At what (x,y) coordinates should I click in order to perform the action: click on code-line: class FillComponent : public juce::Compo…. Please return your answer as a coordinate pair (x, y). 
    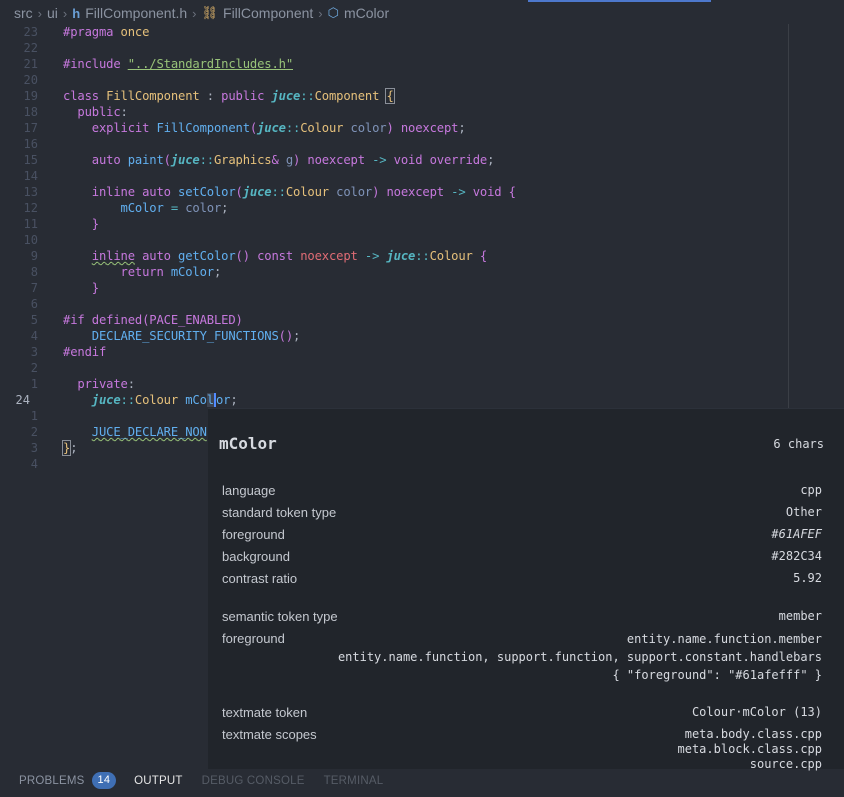
    Looking at the image, I should click on (229, 96).